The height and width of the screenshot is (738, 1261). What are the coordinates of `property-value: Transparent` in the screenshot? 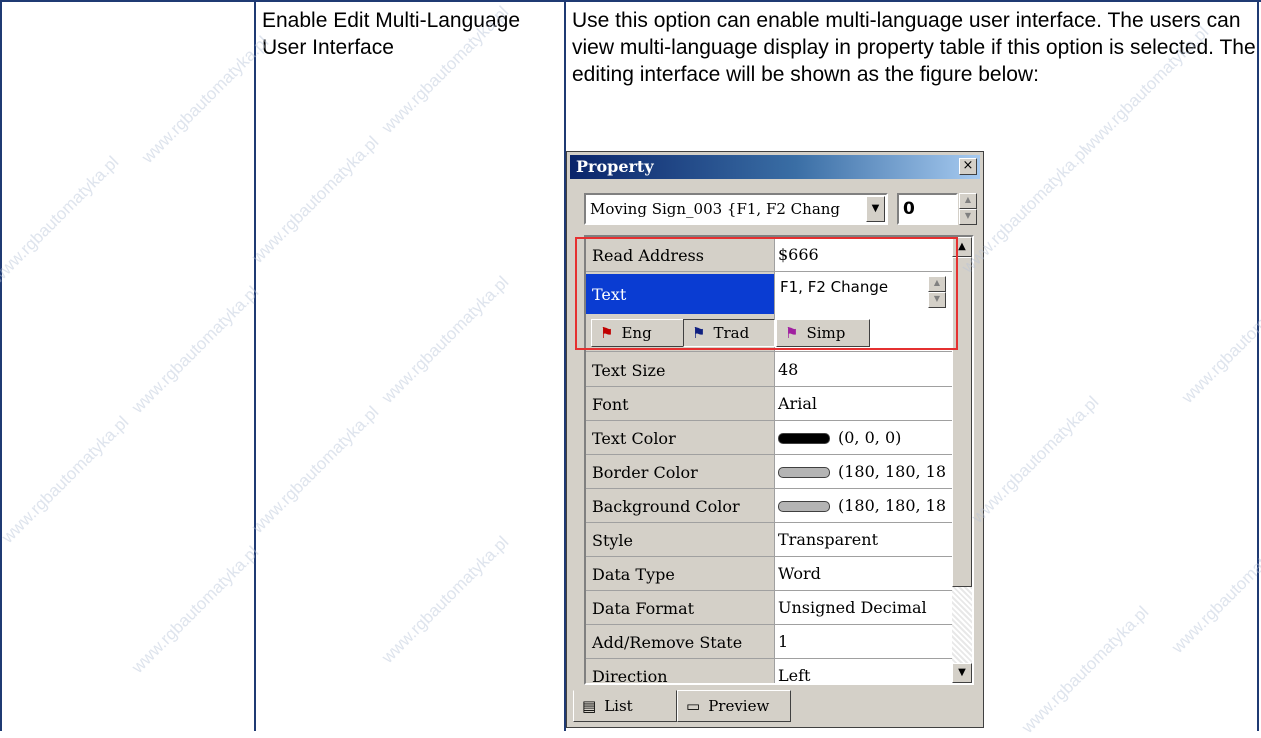 It's located at (828, 539).